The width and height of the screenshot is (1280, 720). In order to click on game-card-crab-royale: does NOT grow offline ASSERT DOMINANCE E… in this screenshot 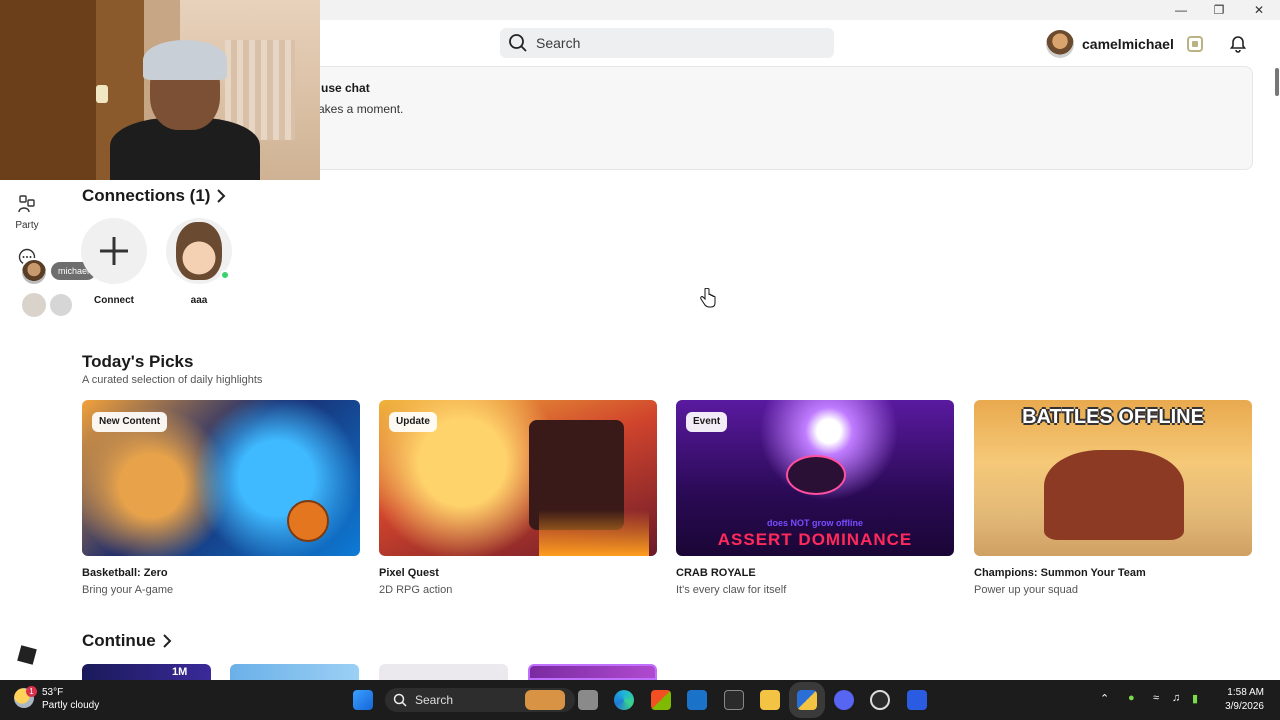, I will do `click(815, 498)`.